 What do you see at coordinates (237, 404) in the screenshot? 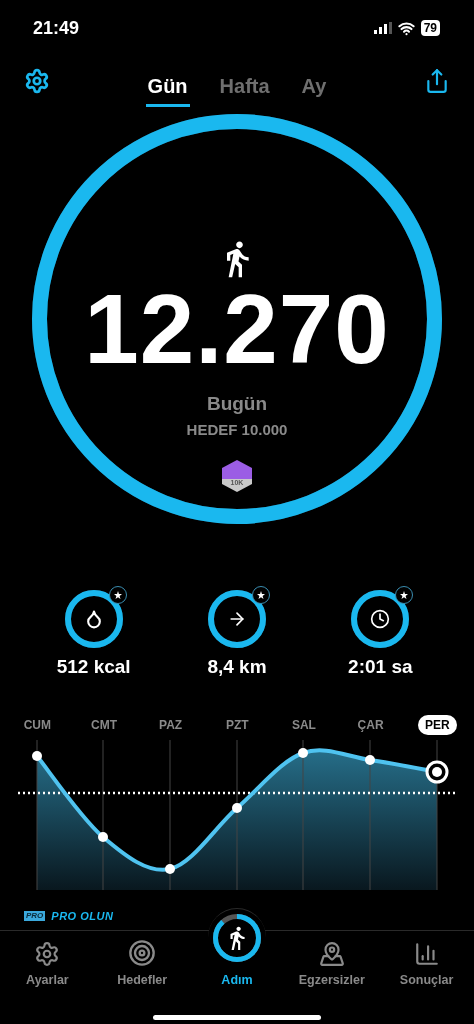
I see `day-label: Bugün` at bounding box center [237, 404].